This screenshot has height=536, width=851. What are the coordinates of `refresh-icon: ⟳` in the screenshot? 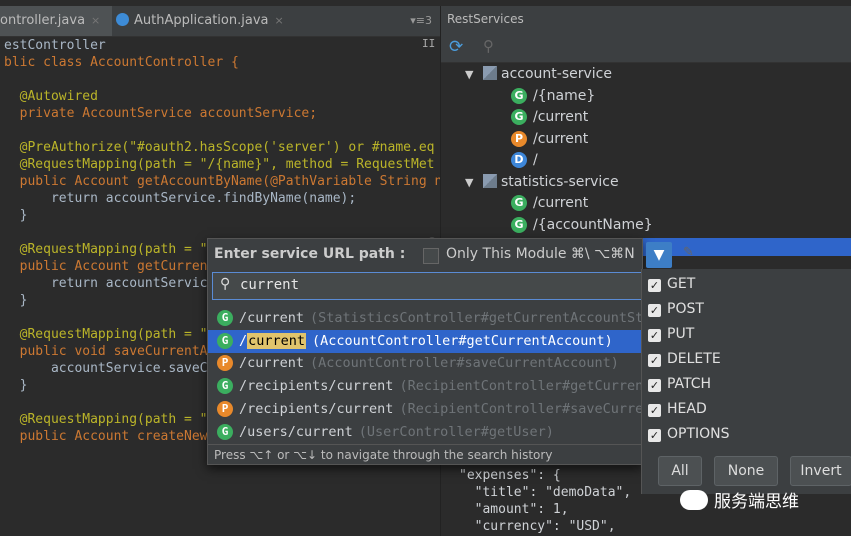 It's located at (456, 47).